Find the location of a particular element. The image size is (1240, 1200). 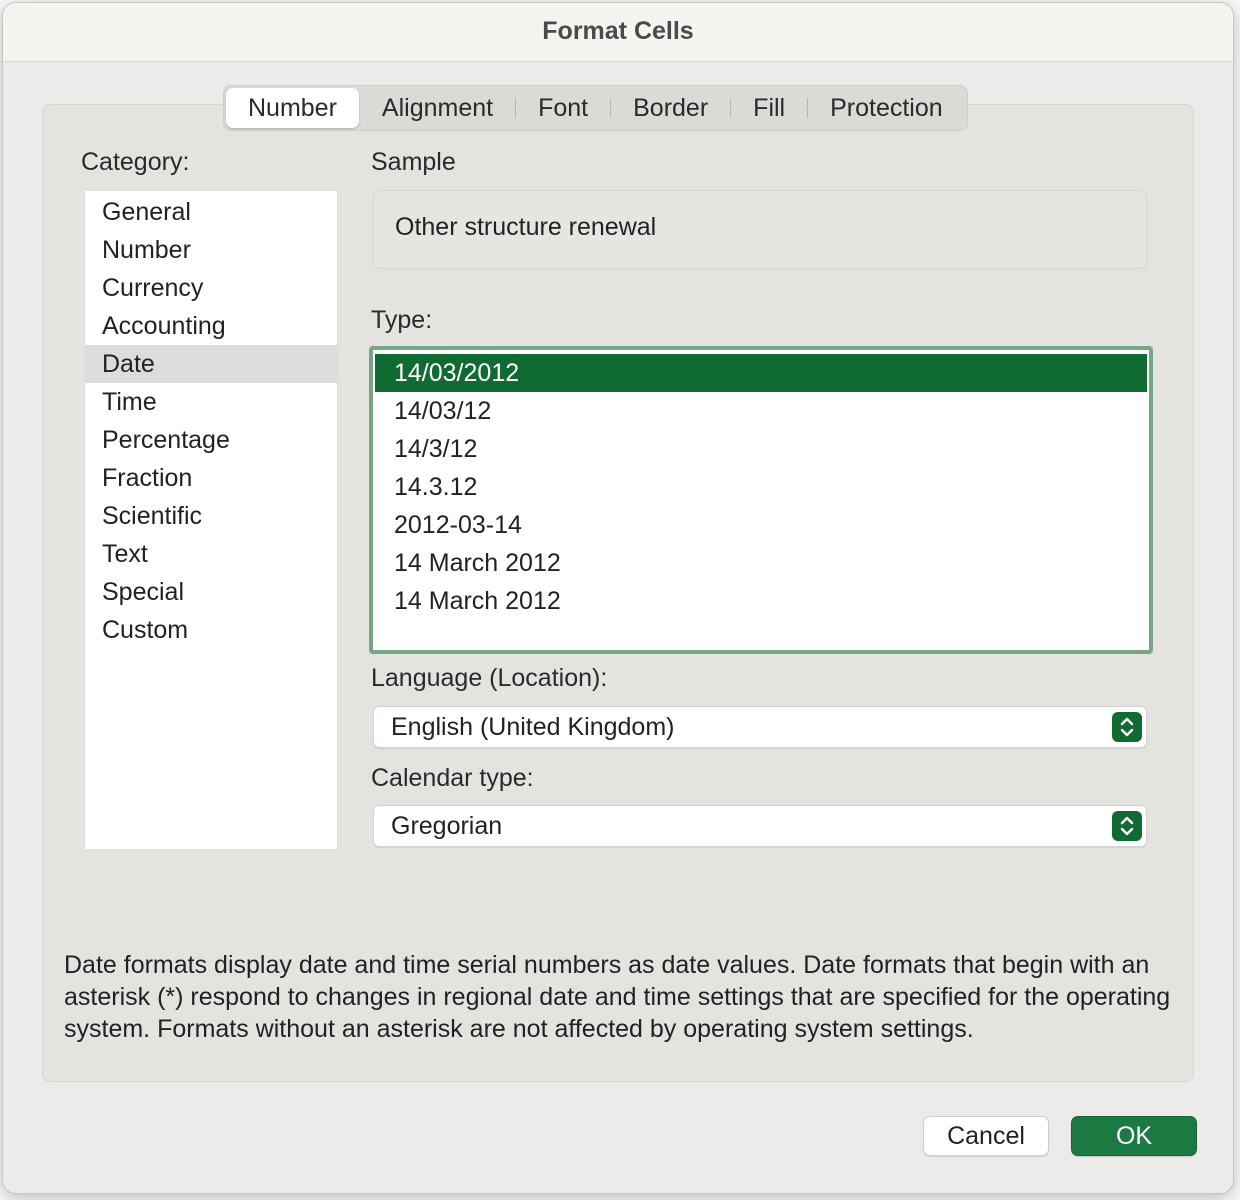

calendar-select: Gregorian is located at coordinates (760, 826).